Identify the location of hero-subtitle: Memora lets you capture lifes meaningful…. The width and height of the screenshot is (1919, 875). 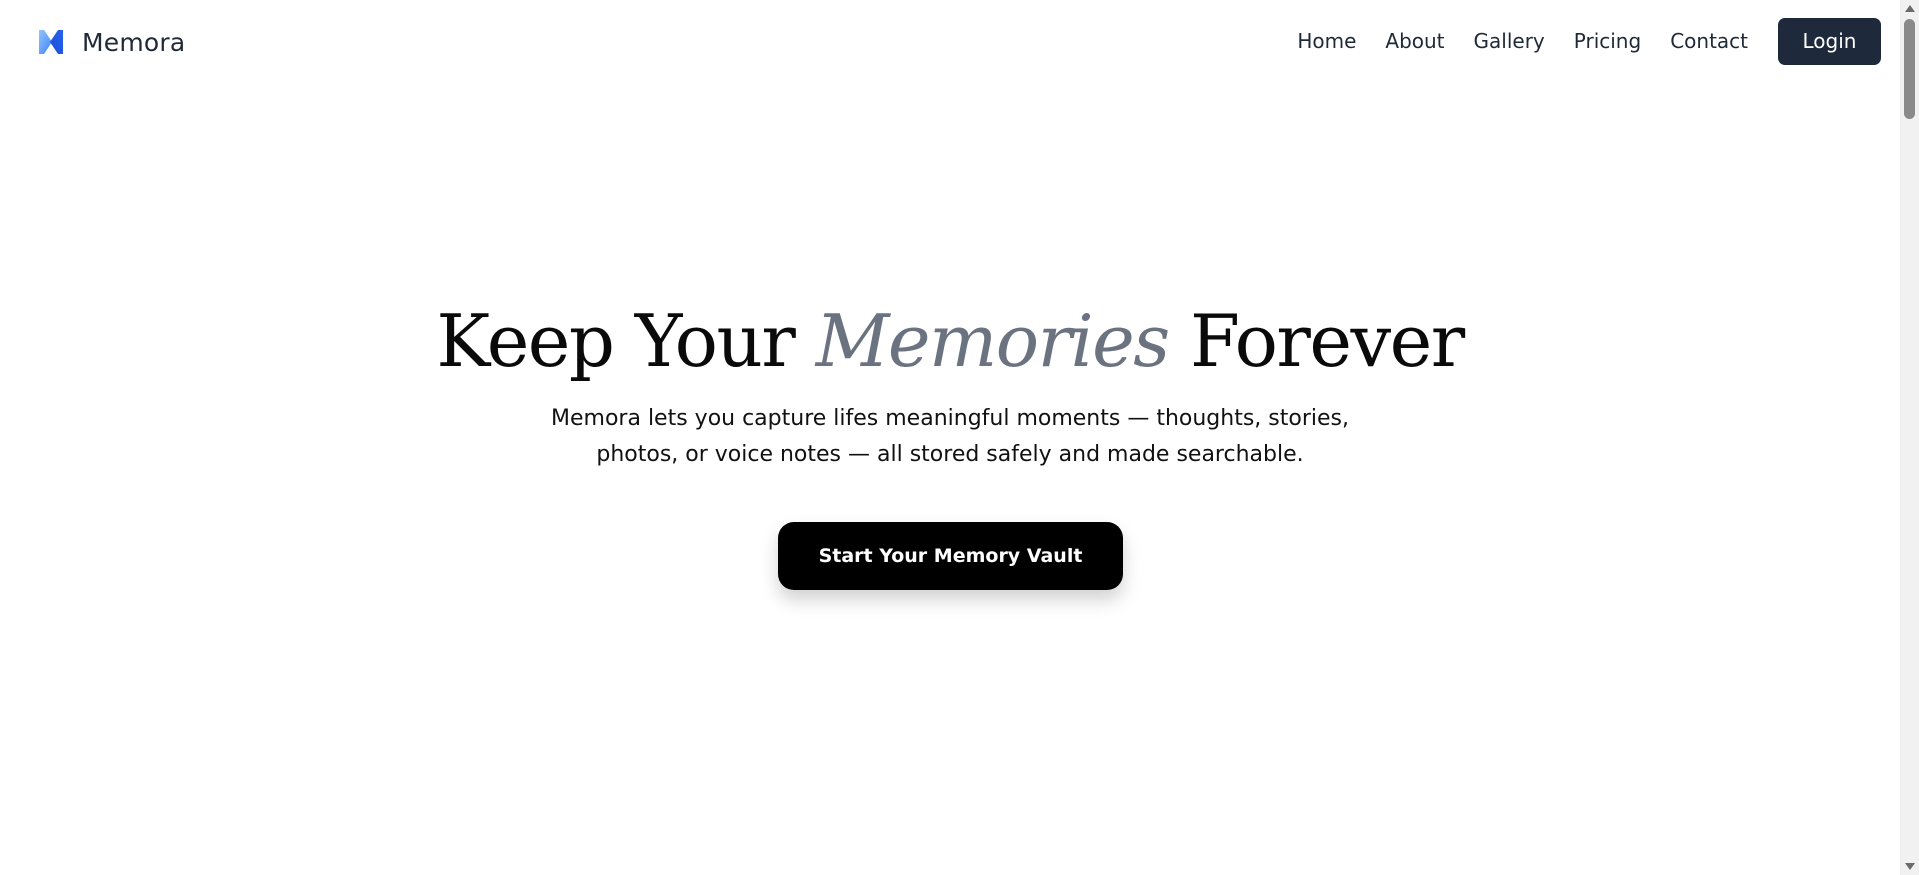
(950, 437).